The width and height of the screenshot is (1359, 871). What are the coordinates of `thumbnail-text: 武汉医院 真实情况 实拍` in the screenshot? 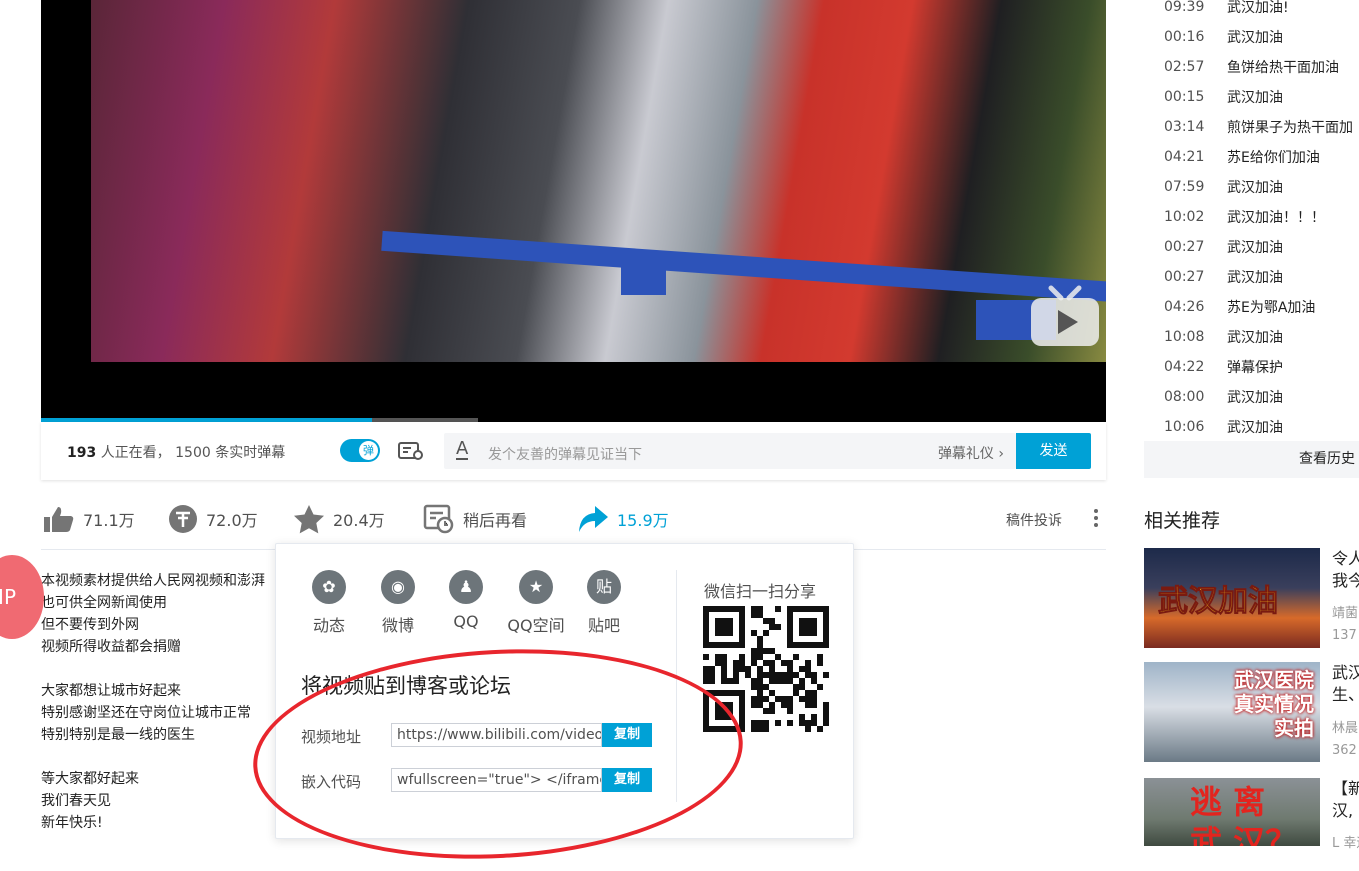 It's located at (1274, 704).